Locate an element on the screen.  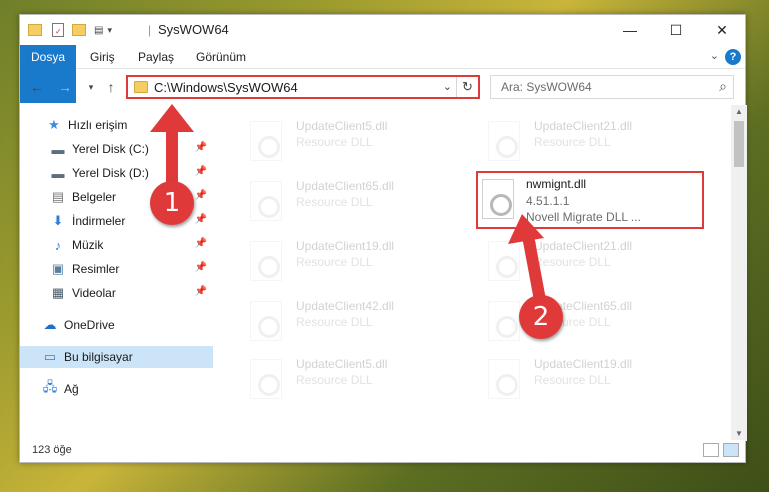
sidebar-item-label: Hızlı erişim is located at coordinates (98, 125).